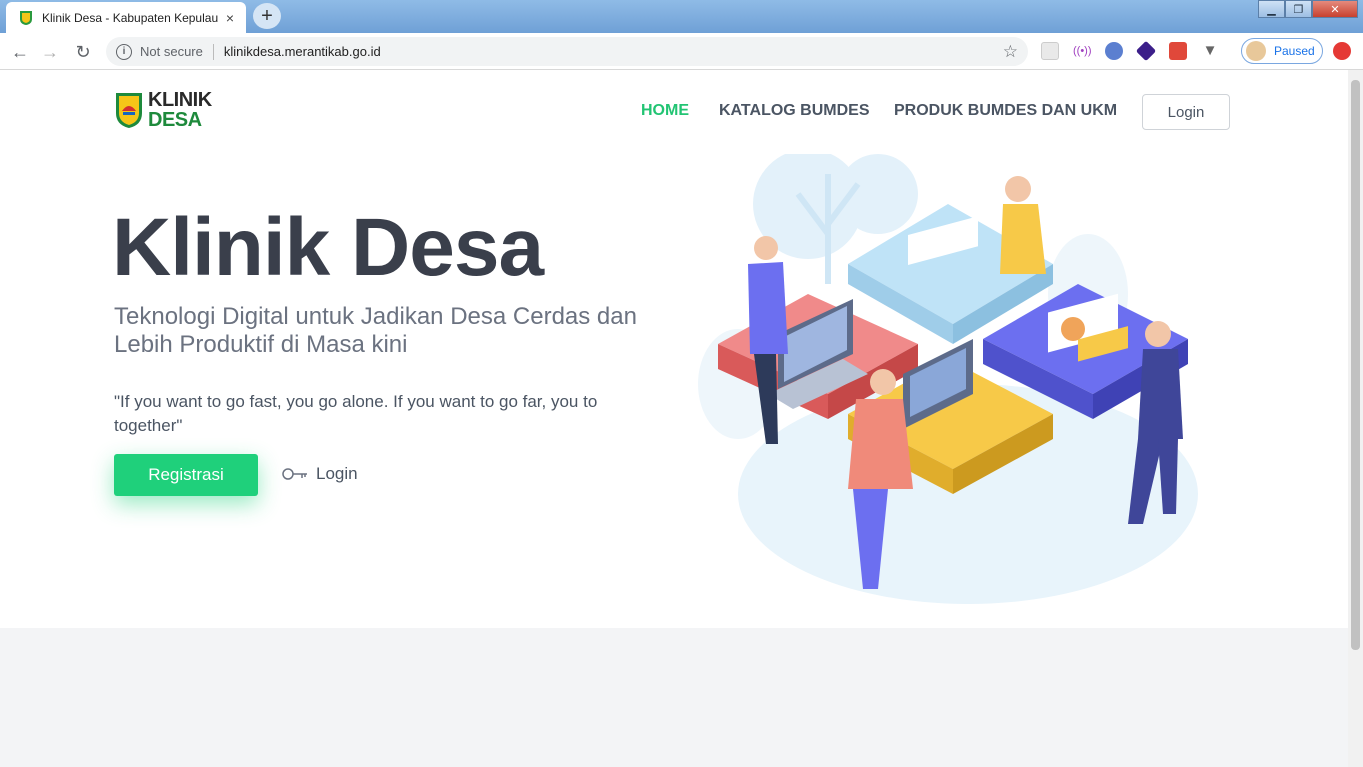  Describe the element at coordinates (337, 473) in the screenshot. I see `hero-login-label: Login` at that location.